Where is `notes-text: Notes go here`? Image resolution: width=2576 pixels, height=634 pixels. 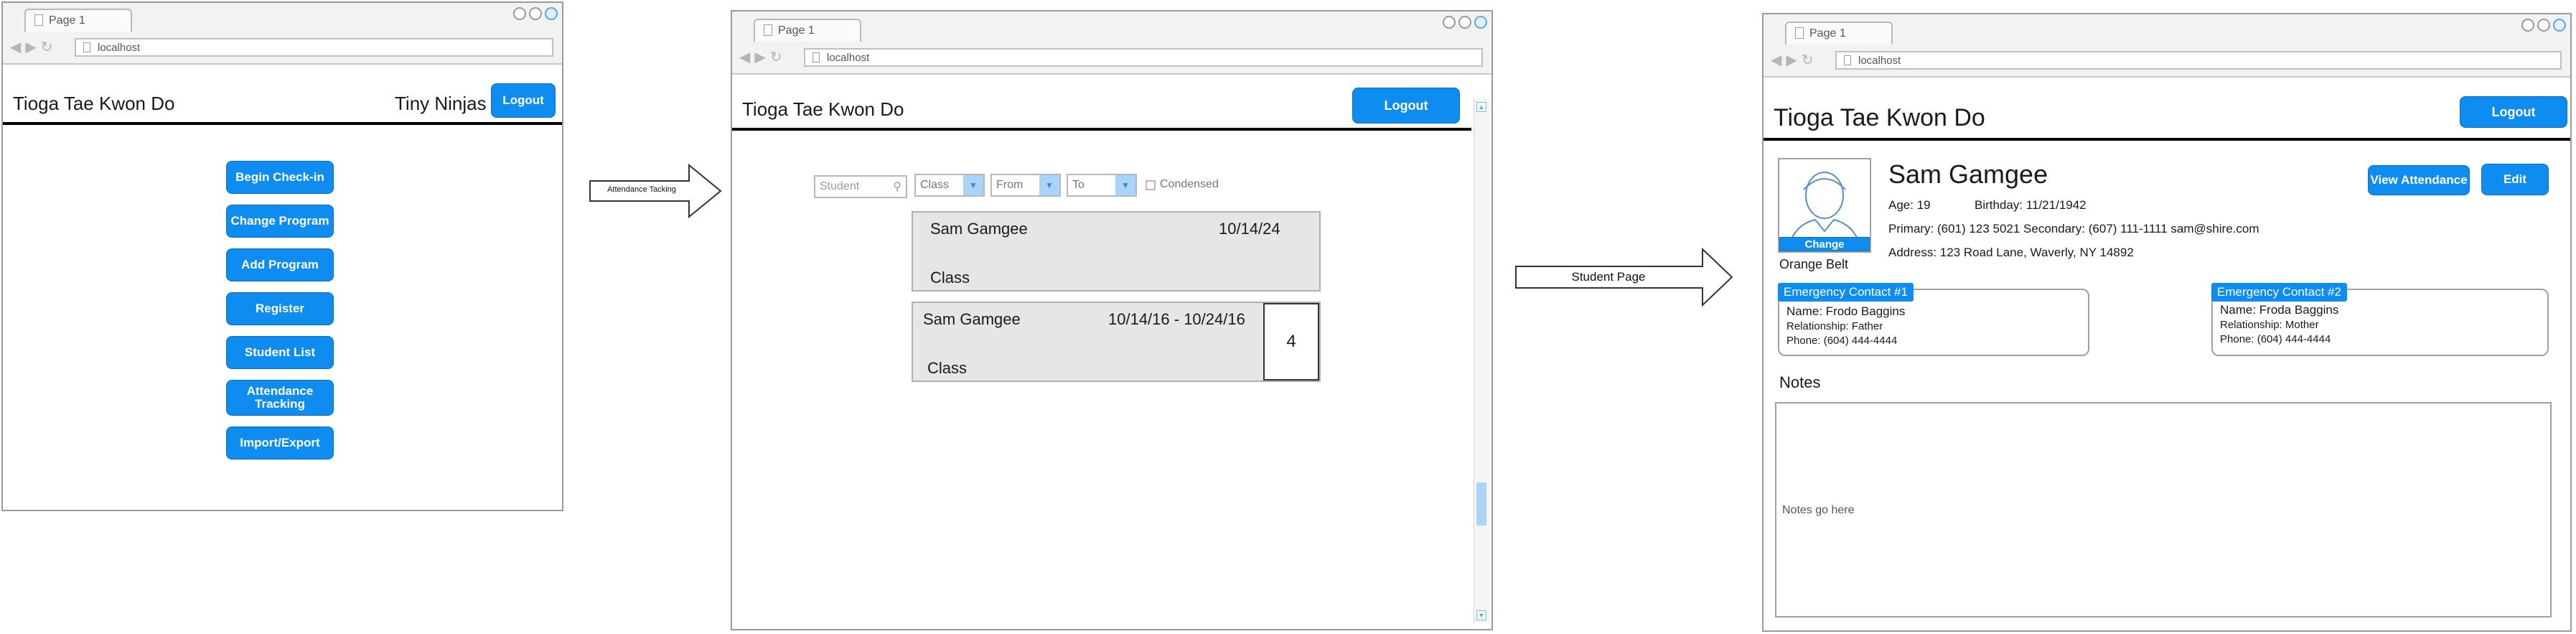
notes-text: Notes go here is located at coordinates (1819, 510).